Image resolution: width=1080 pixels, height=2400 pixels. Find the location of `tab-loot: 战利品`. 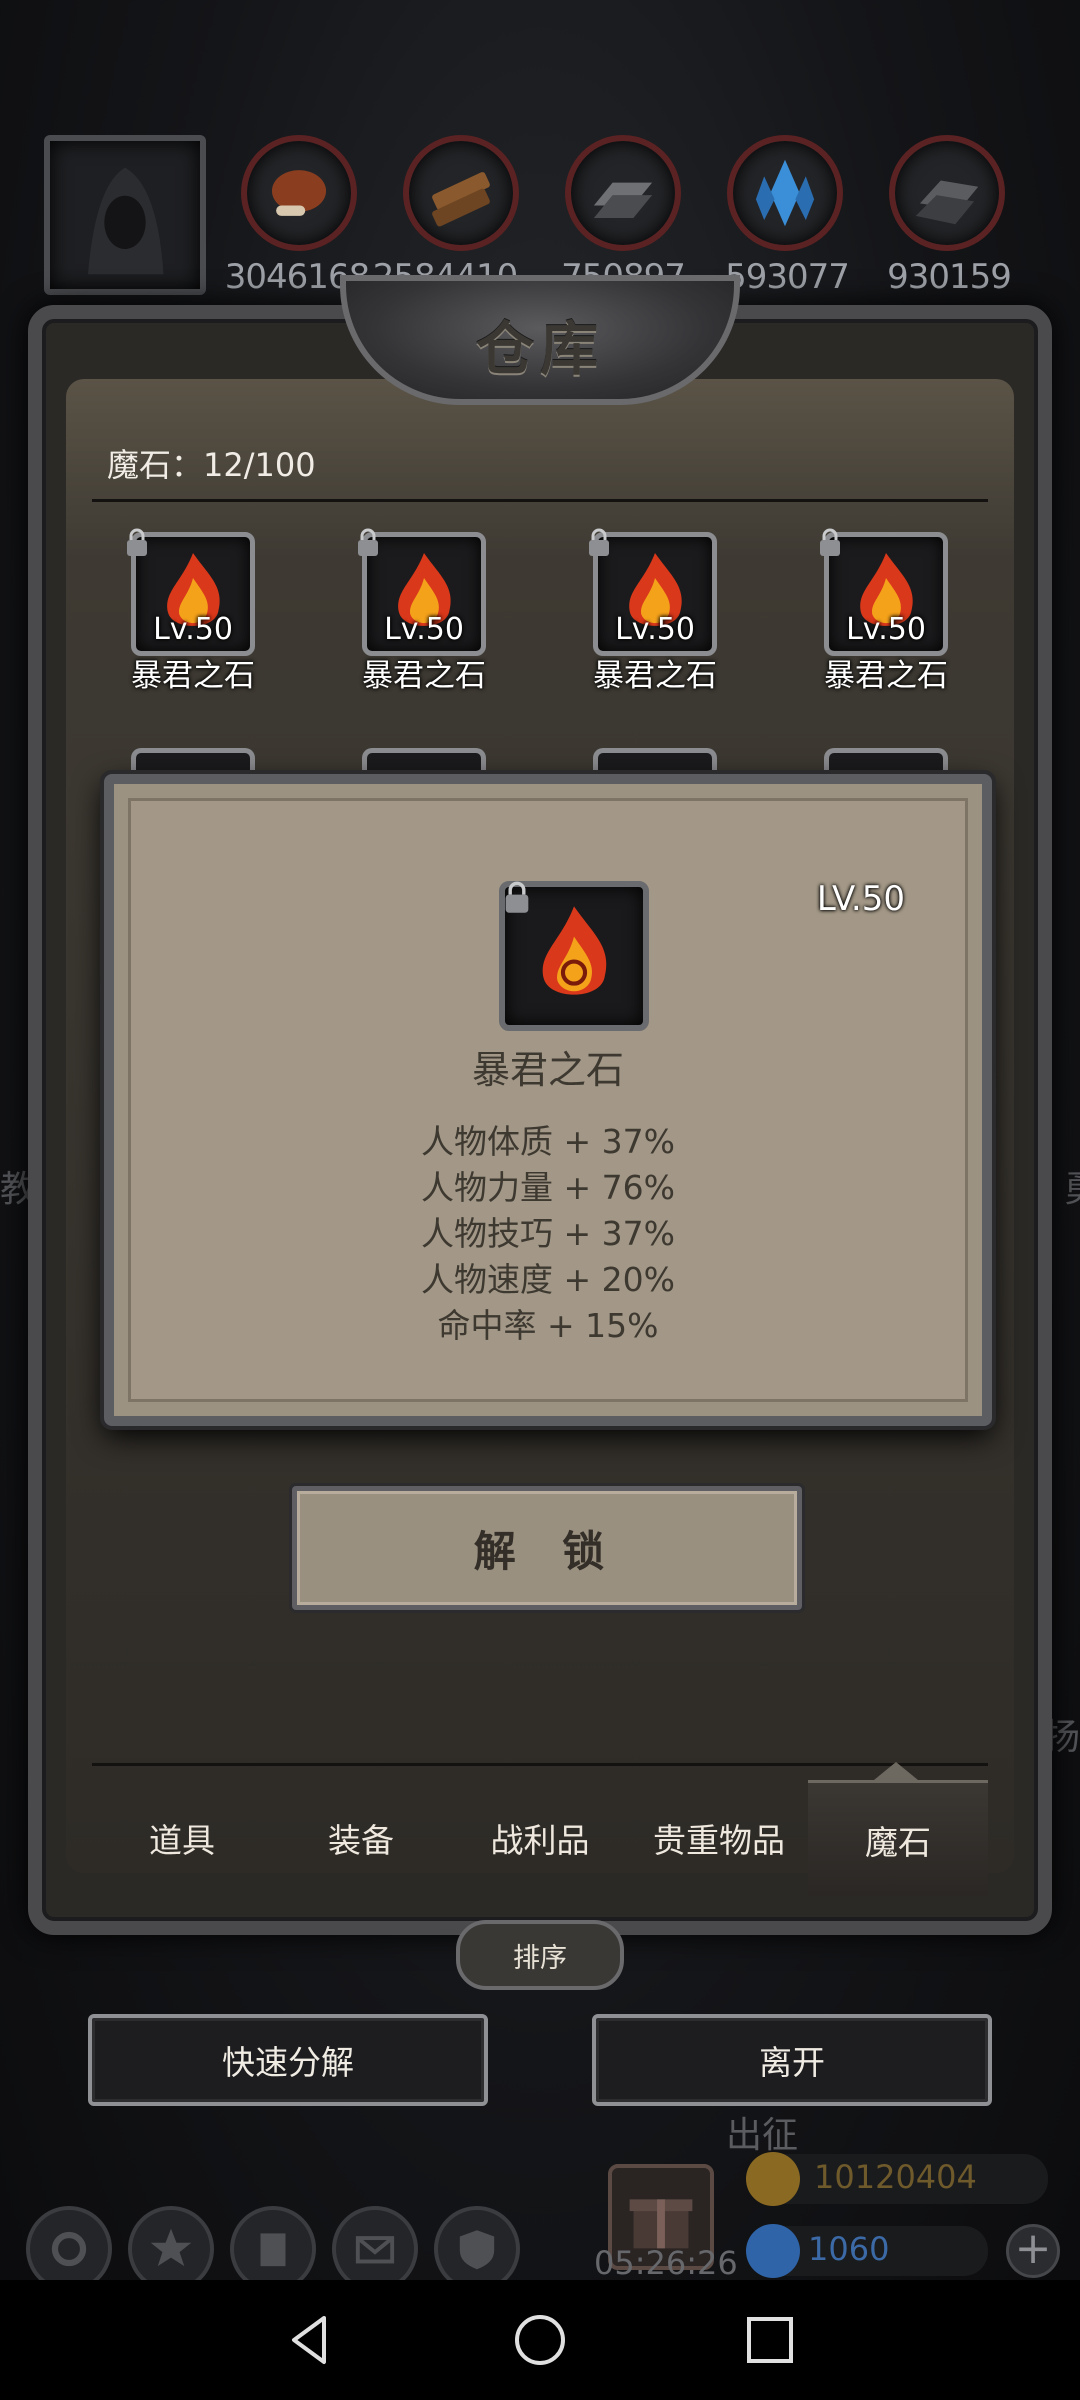

tab-loot: 战利品 is located at coordinates (540, 1838).